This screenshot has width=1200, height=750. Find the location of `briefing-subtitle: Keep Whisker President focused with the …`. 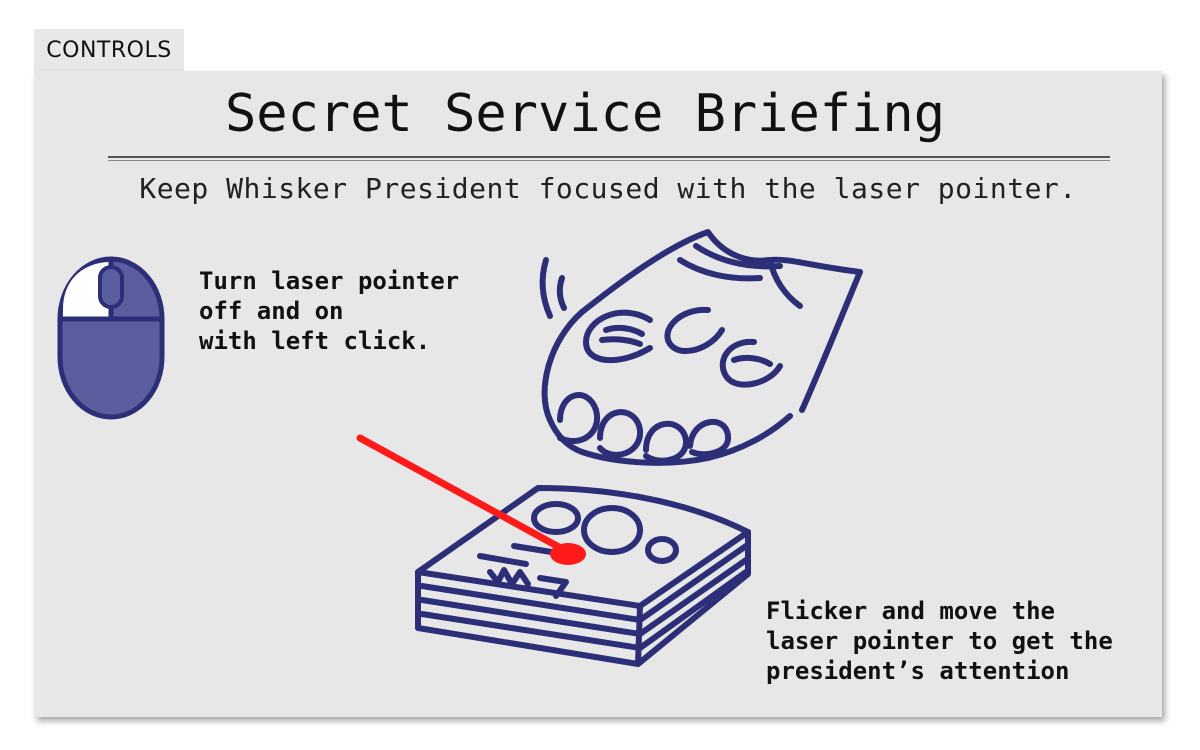

briefing-subtitle: Keep Whisker President focused with the … is located at coordinates (608, 188).